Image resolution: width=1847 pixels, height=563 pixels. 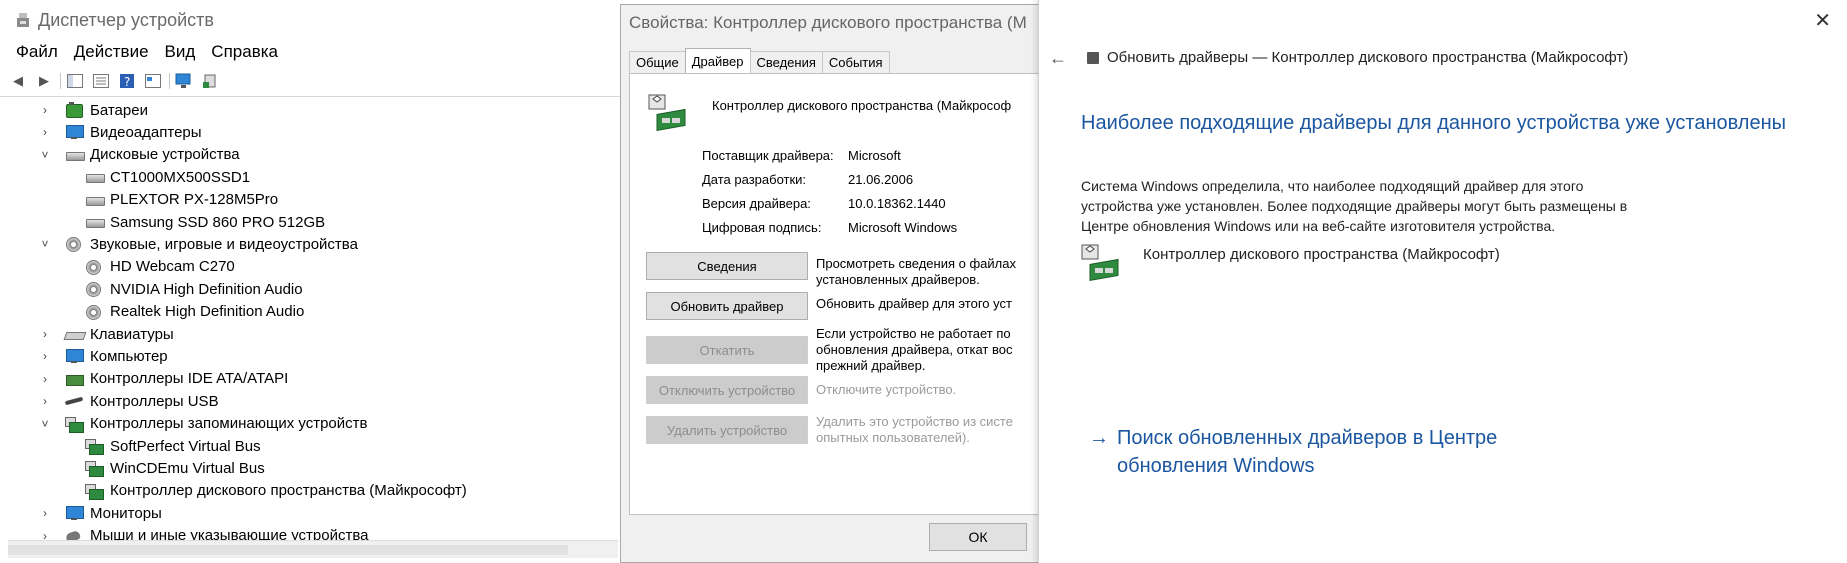 I want to click on link-line: обновления Windows, so click(x=1307, y=466).